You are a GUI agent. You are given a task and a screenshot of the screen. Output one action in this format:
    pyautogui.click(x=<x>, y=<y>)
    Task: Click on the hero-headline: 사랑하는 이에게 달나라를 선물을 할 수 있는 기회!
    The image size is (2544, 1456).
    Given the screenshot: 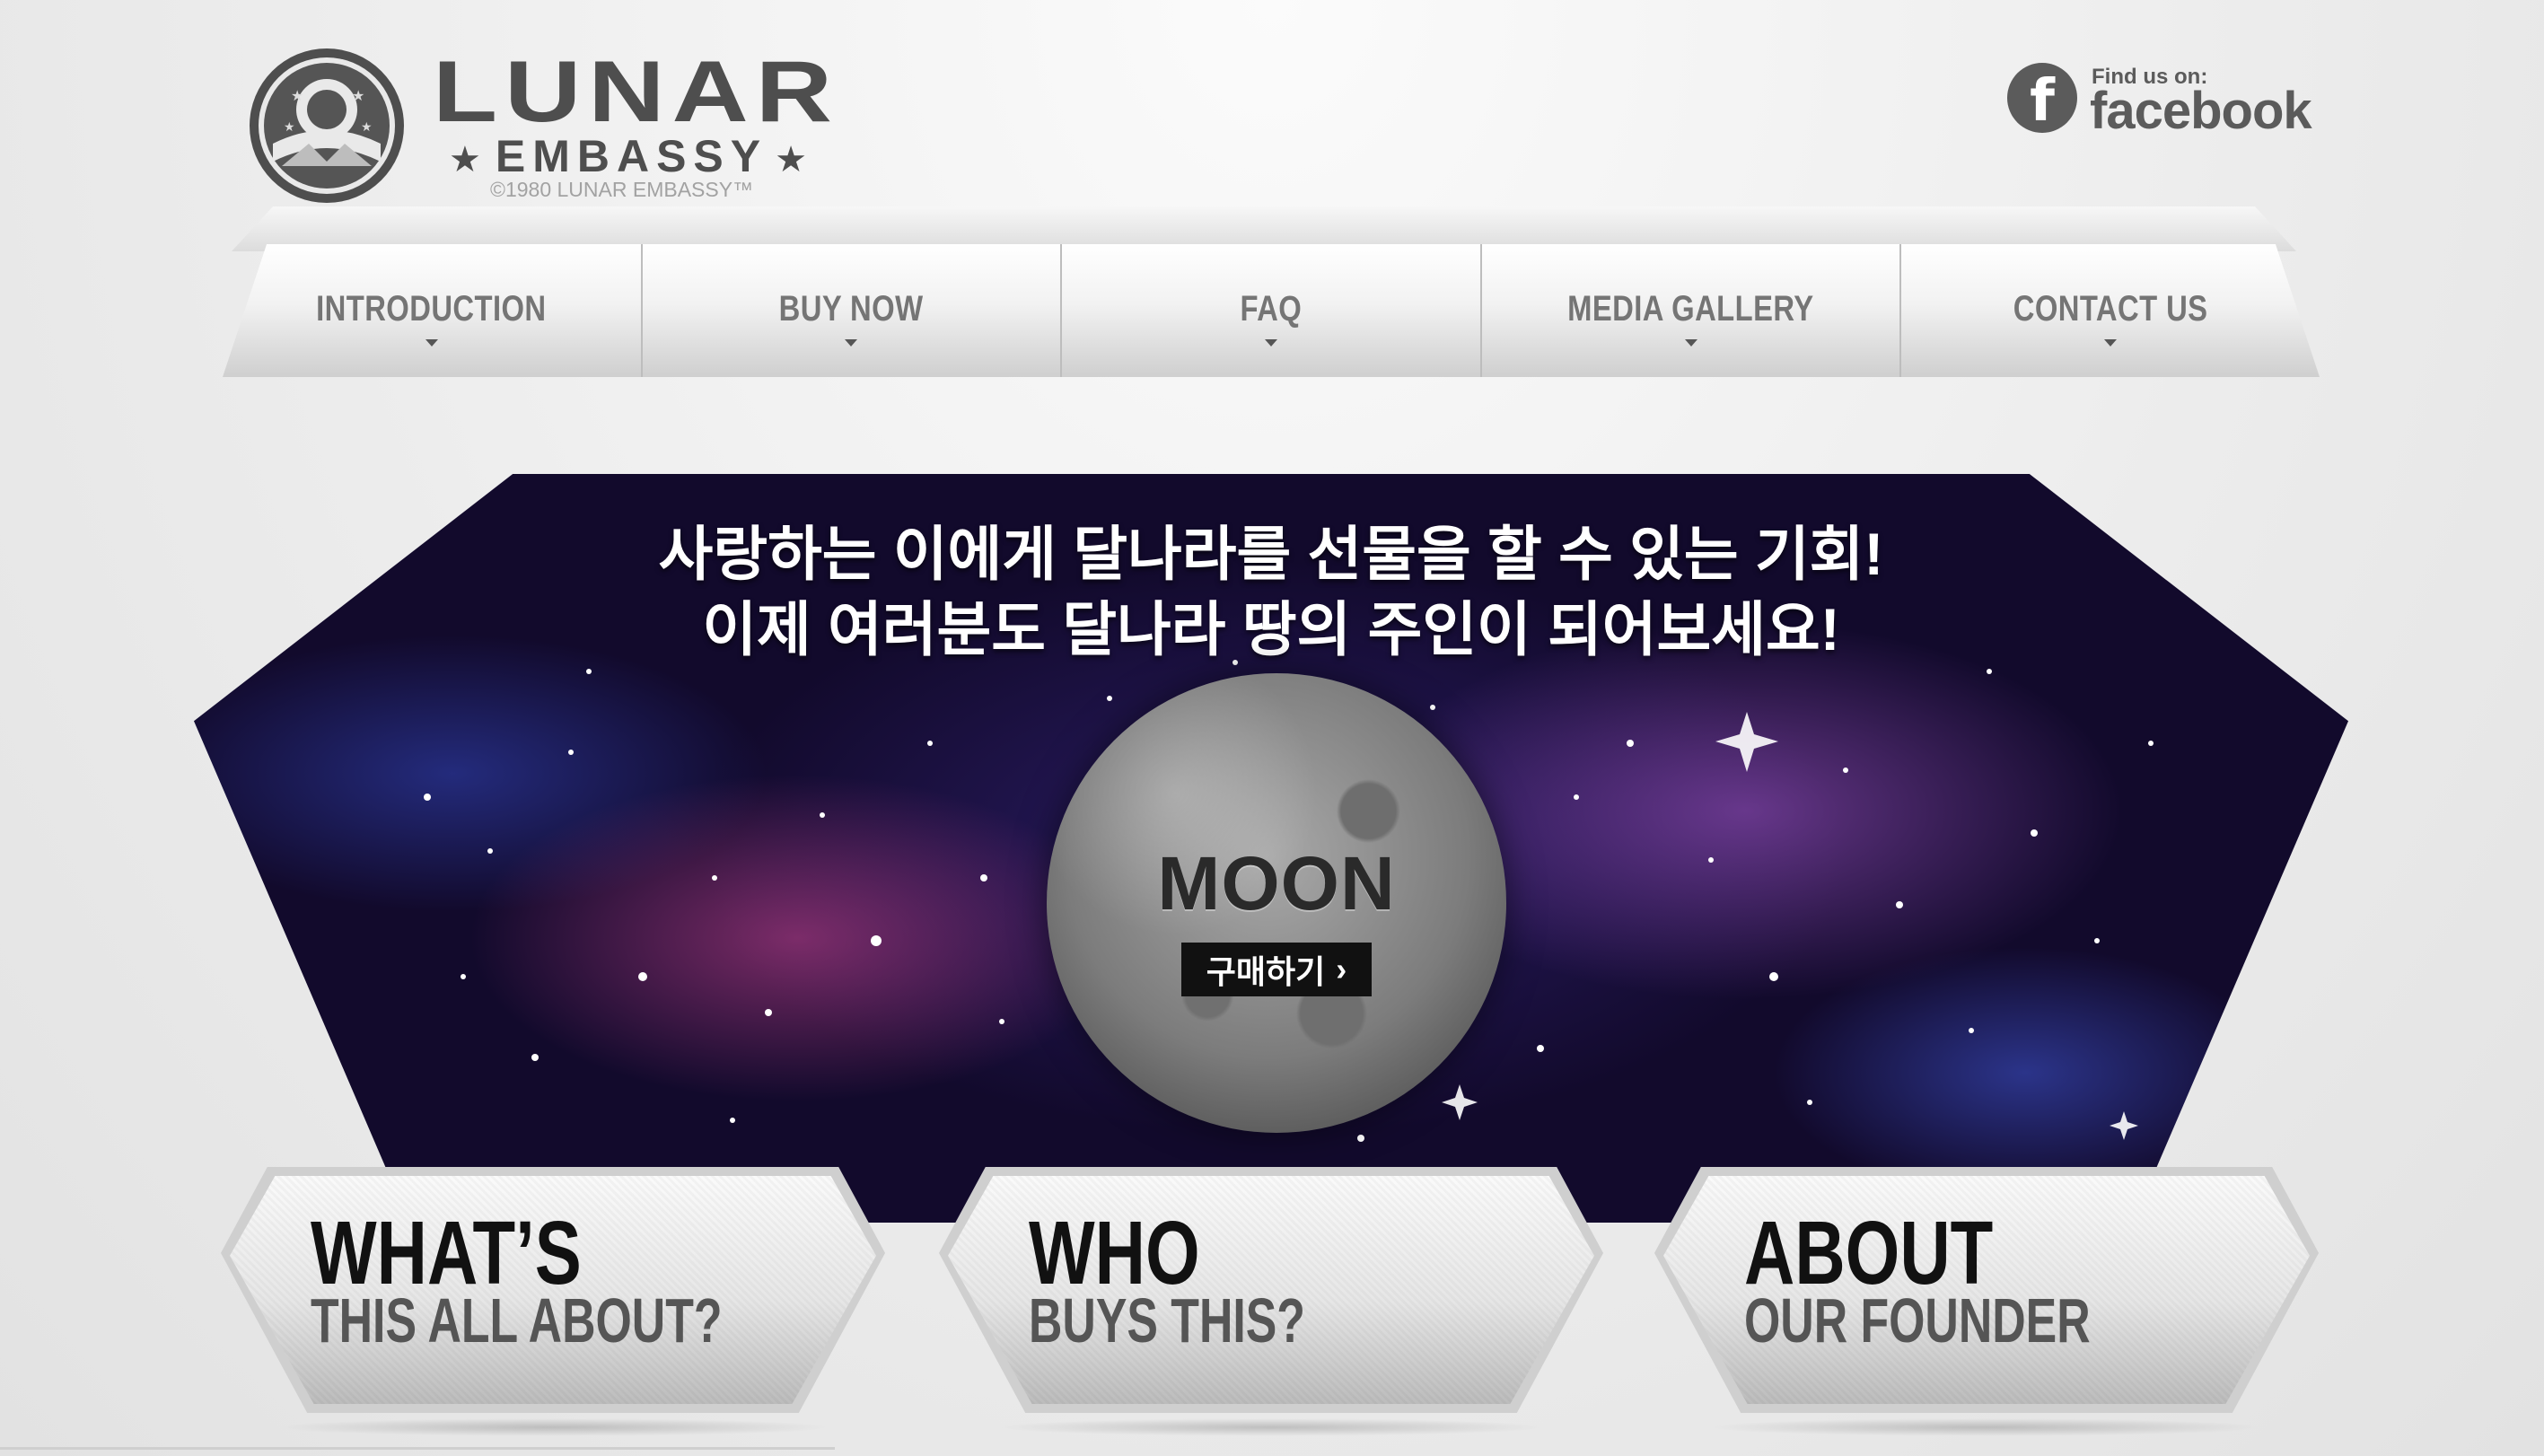 What is the action you would take?
    pyautogui.click(x=1271, y=554)
    